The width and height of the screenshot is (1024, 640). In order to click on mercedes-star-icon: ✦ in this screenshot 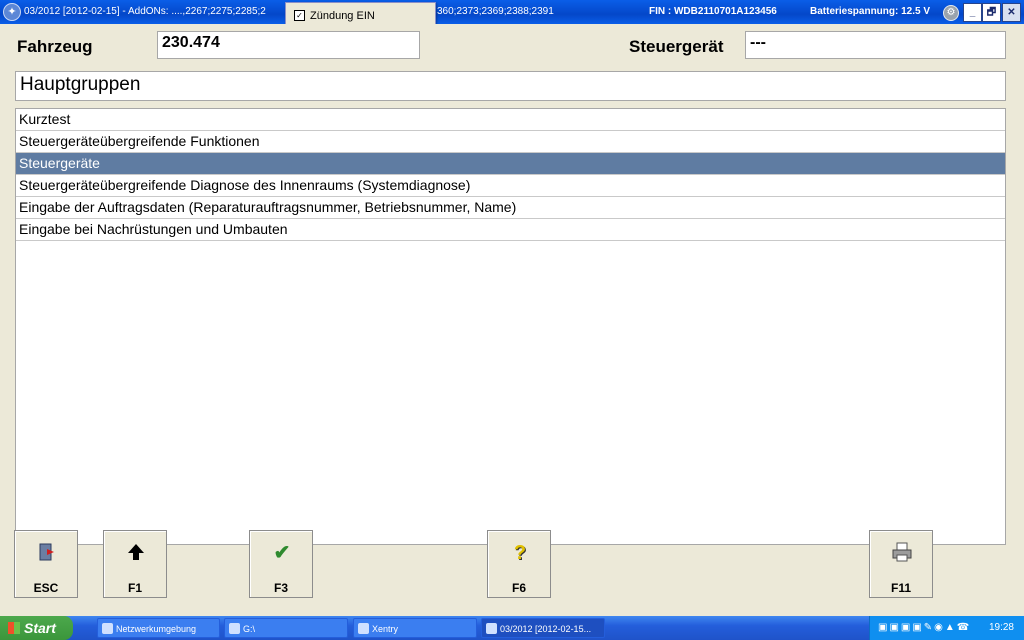, I will do `click(12, 12)`.